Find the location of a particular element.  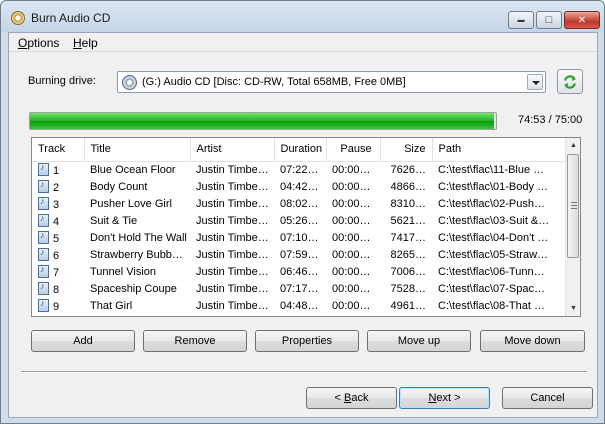

burn-progress-fill is located at coordinates (262, 121).